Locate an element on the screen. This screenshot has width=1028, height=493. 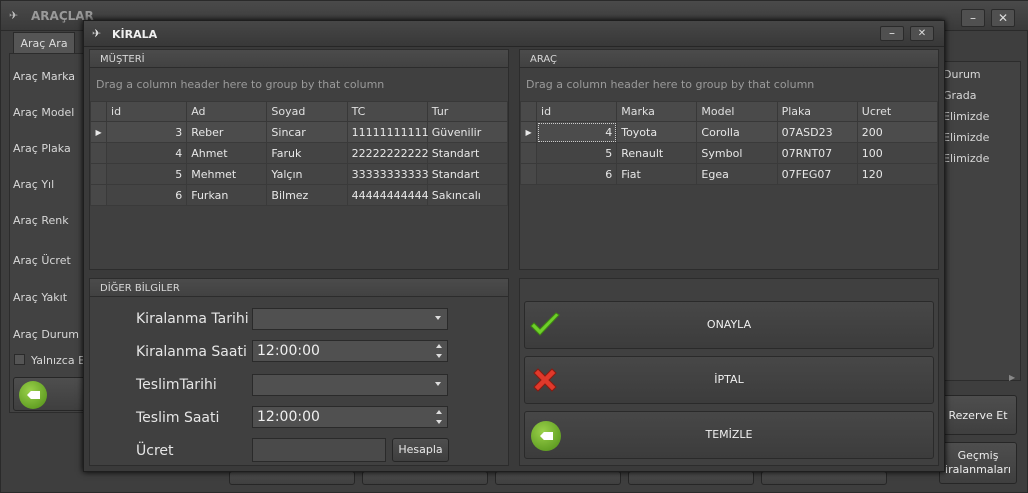
column-header: Tur is located at coordinates (467, 111).